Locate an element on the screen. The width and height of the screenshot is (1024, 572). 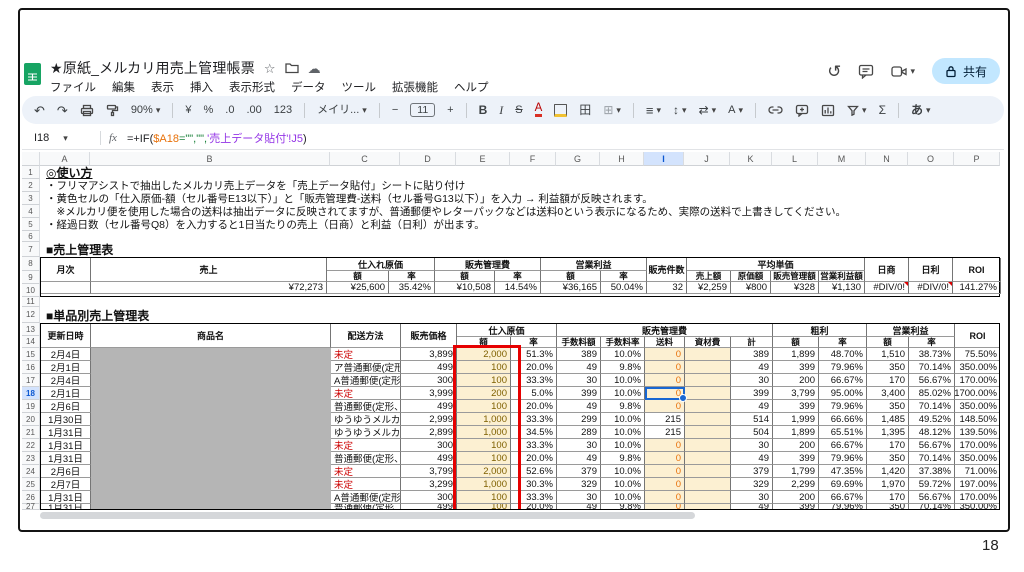
increase-font-size-button: + is located at coordinates (450, 110).